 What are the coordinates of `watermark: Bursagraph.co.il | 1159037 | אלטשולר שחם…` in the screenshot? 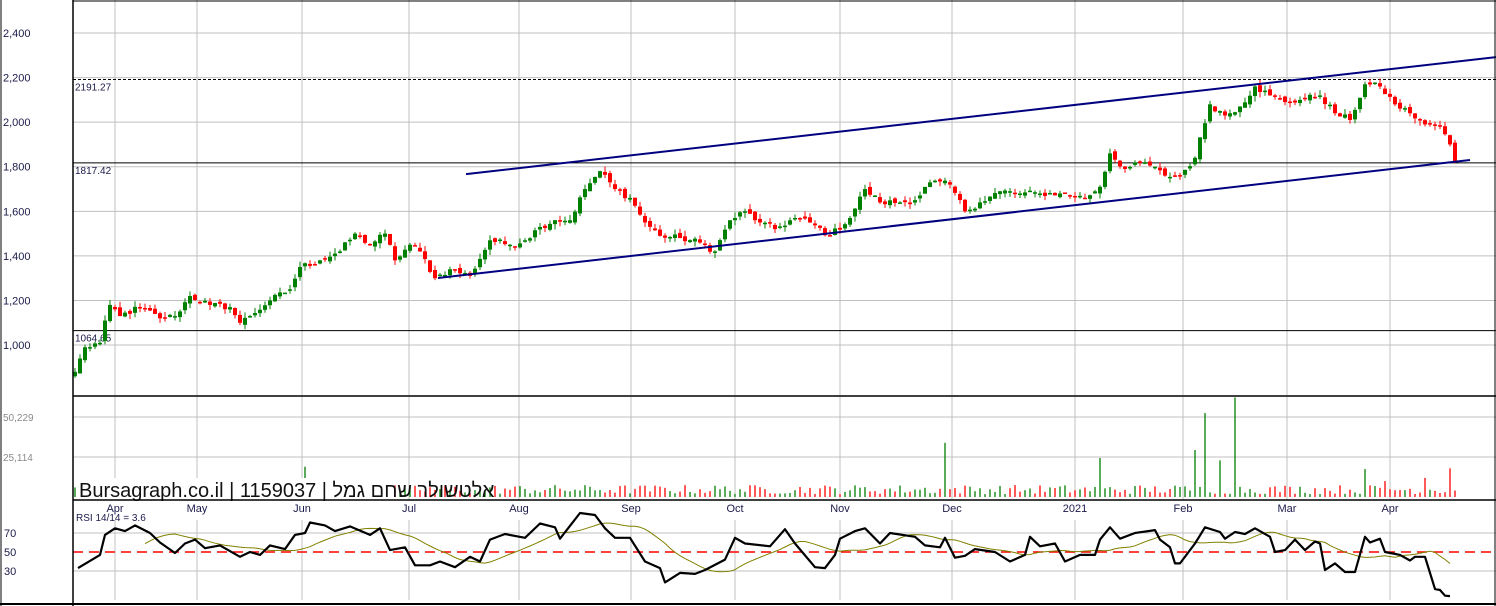 It's located at (285, 490).